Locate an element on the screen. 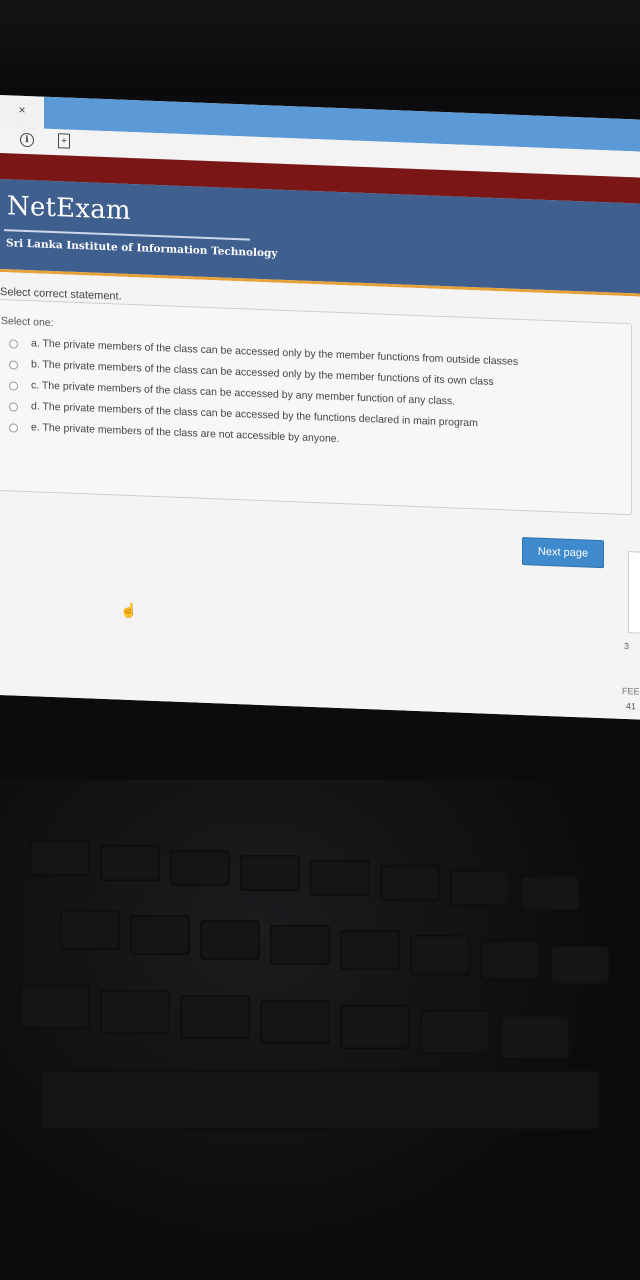  nav-label: FEE is located at coordinates (631, 691).